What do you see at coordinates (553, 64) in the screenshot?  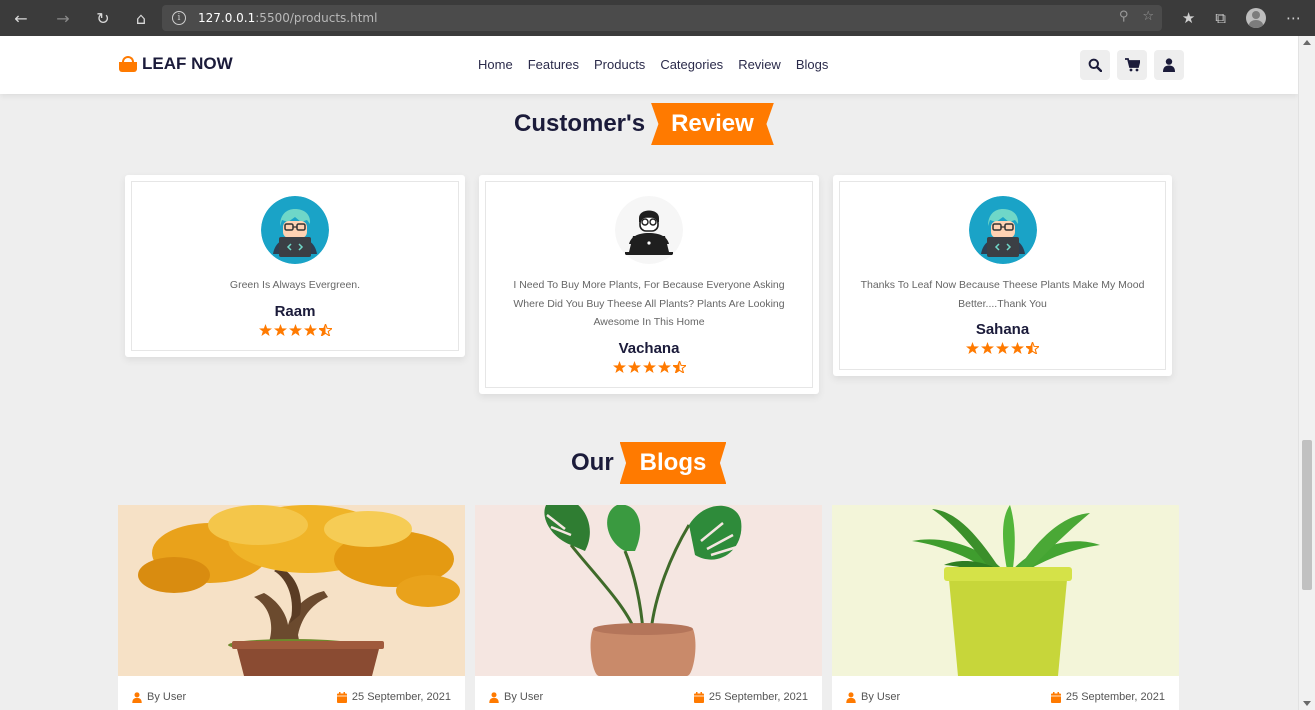 I see `nav-features: Features` at bounding box center [553, 64].